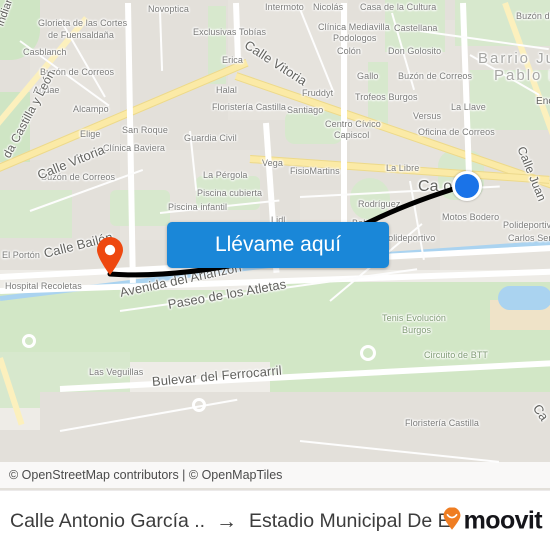  What do you see at coordinates (210, 138) in the screenshot?
I see `map-poi-label: Guardia Civil` at bounding box center [210, 138].